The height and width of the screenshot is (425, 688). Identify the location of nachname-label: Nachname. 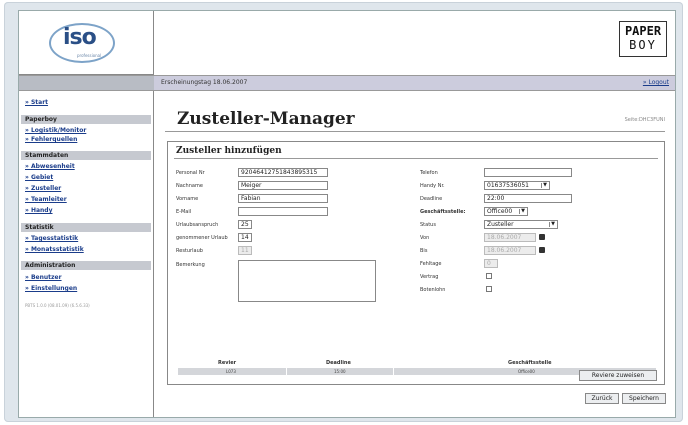
(189, 186).